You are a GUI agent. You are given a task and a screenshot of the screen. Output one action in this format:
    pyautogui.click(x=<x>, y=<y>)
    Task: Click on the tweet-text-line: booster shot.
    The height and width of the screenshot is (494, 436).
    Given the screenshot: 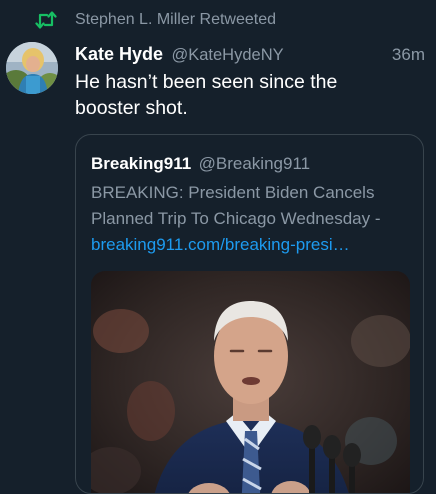 What is the action you would take?
    pyautogui.click(x=131, y=108)
    